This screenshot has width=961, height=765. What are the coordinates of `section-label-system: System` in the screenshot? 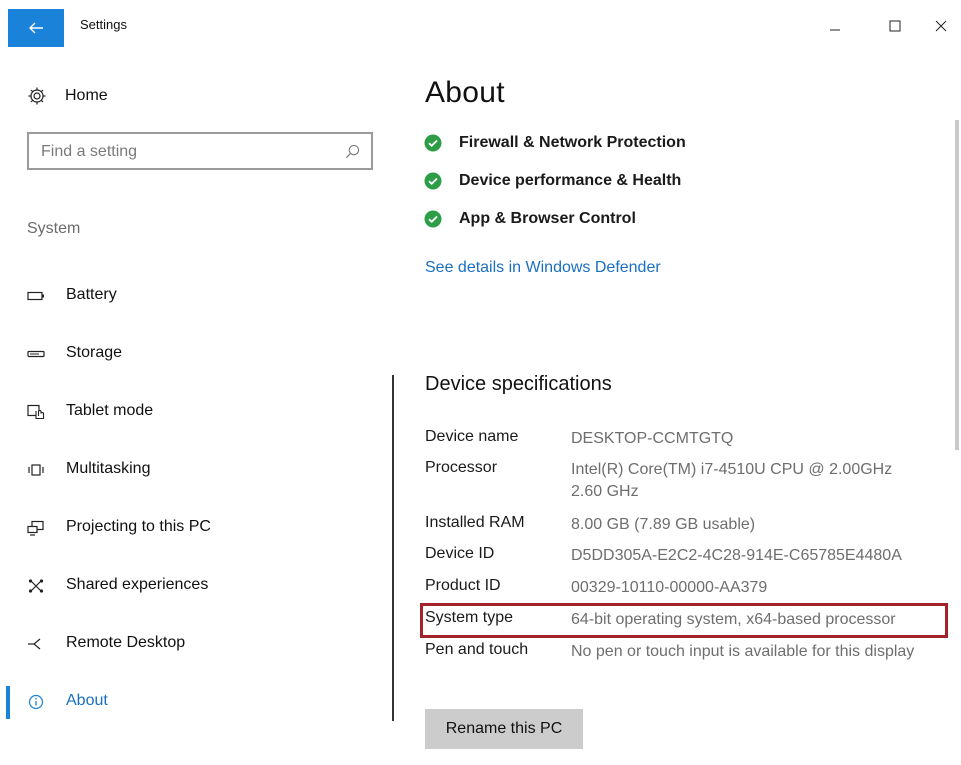 It's located at (54, 228).